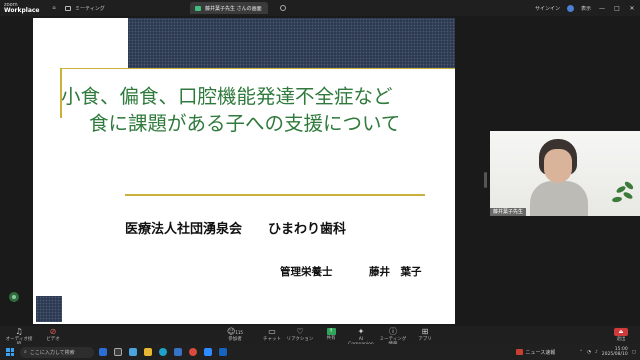 The image size is (640, 360). I want to click on brand-line2: Workplace, so click(22, 10).